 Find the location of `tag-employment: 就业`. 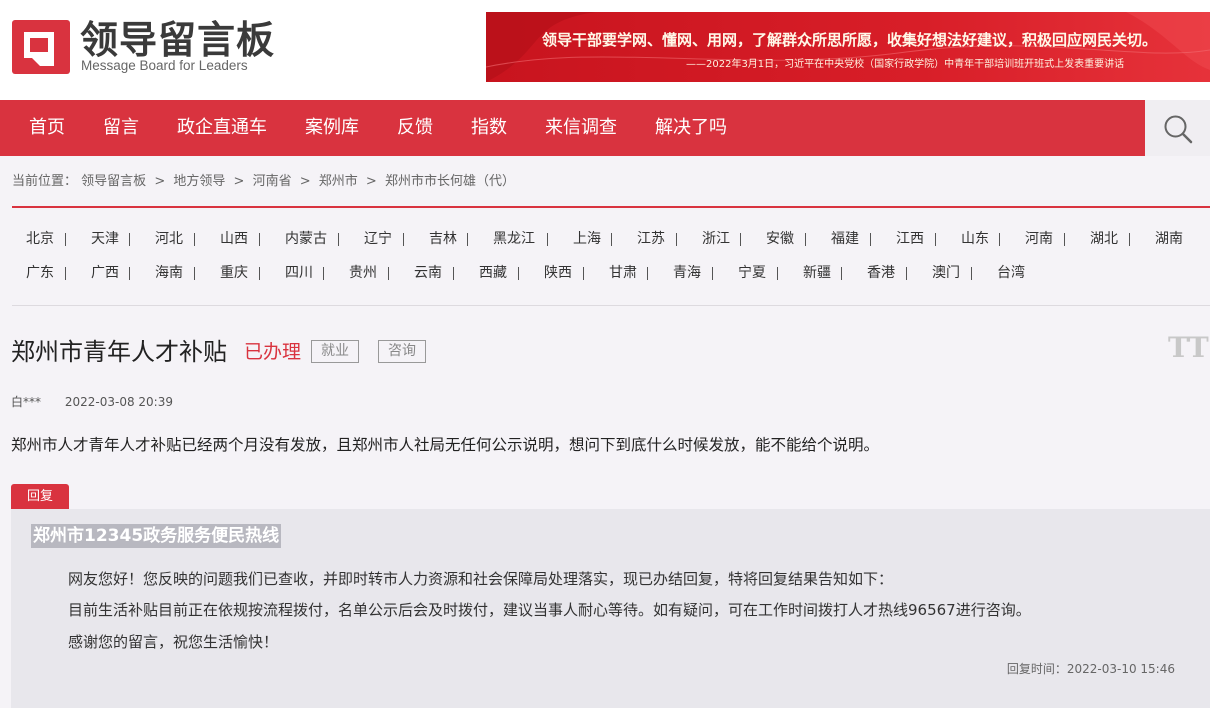

tag-employment: 就业 is located at coordinates (335, 351).